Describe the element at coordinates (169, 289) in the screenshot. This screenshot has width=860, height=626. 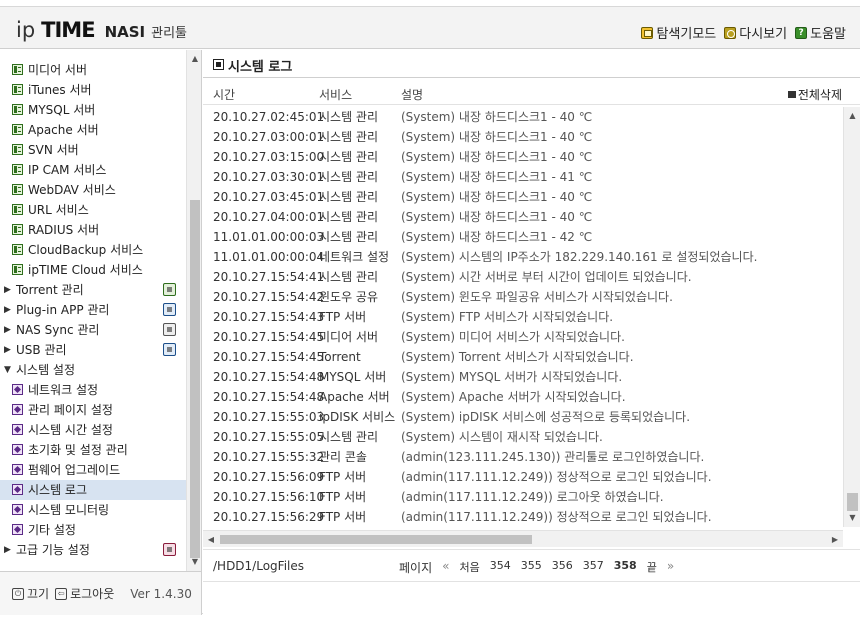
I see `torrent-icon` at that location.